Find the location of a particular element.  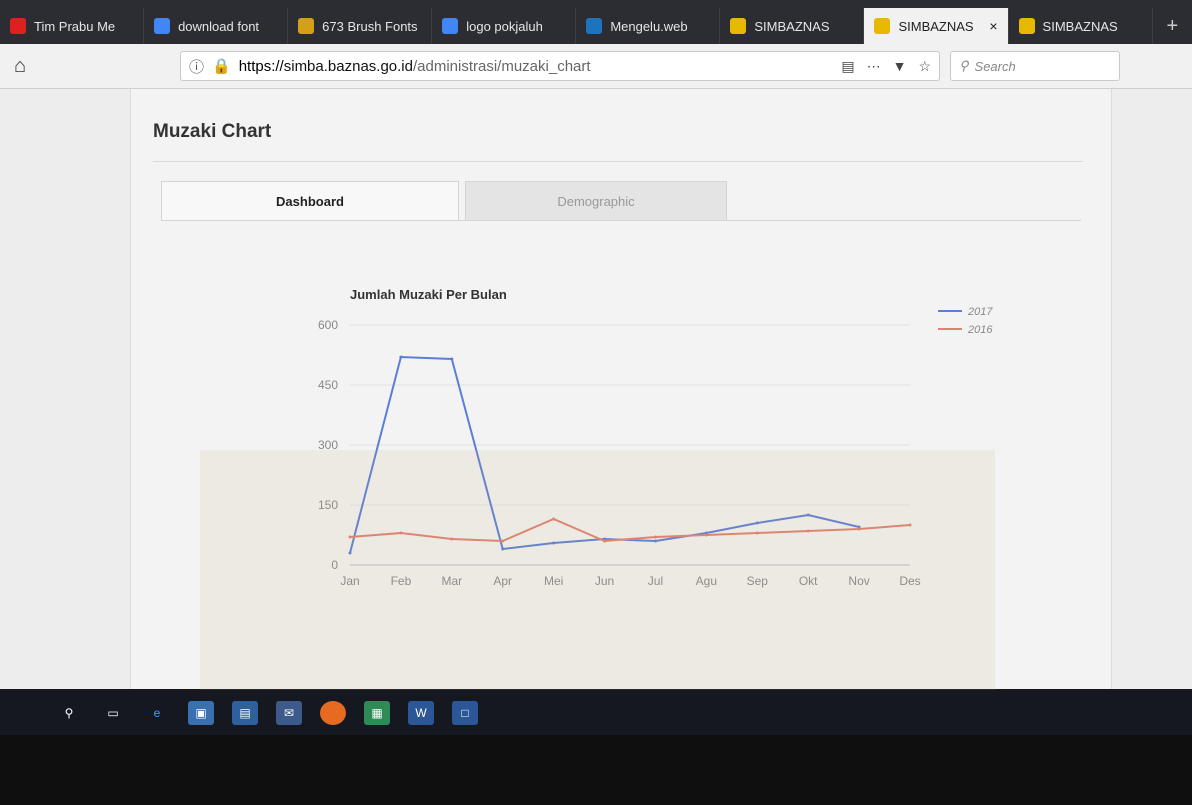

word-icon: W is located at coordinates (421, 712).